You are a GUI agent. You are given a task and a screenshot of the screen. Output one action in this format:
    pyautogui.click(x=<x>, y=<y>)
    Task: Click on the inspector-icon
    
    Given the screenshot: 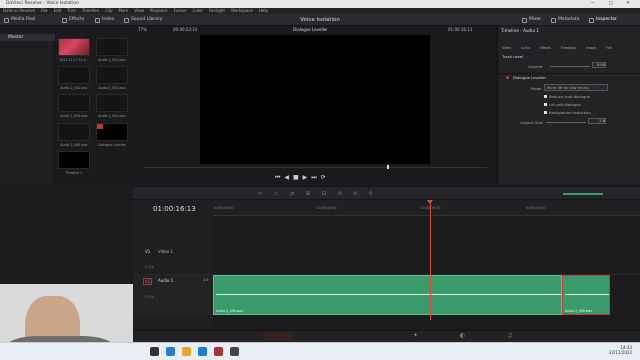 What is the action you would take?
    pyautogui.click(x=591, y=20)
    